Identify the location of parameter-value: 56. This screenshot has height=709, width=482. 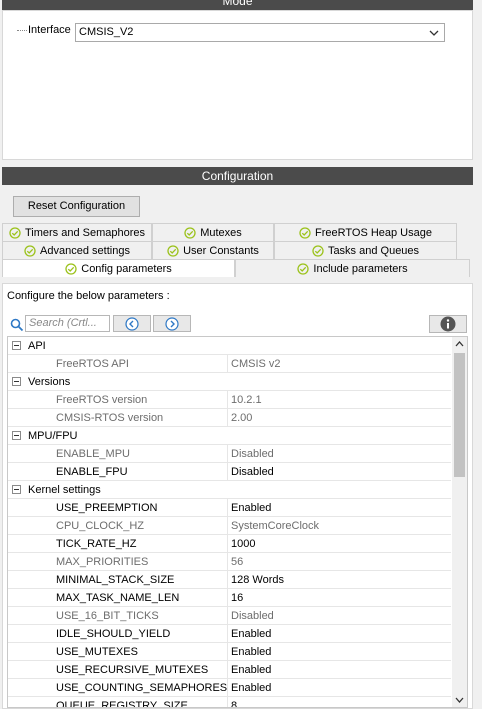
(237, 562).